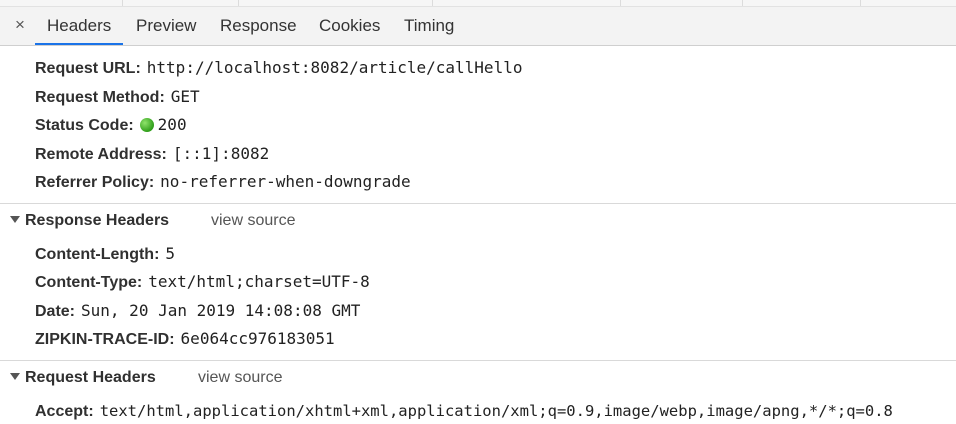 Image resolution: width=956 pixels, height=424 pixels. I want to click on section-title: Request Headers, so click(90, 377).